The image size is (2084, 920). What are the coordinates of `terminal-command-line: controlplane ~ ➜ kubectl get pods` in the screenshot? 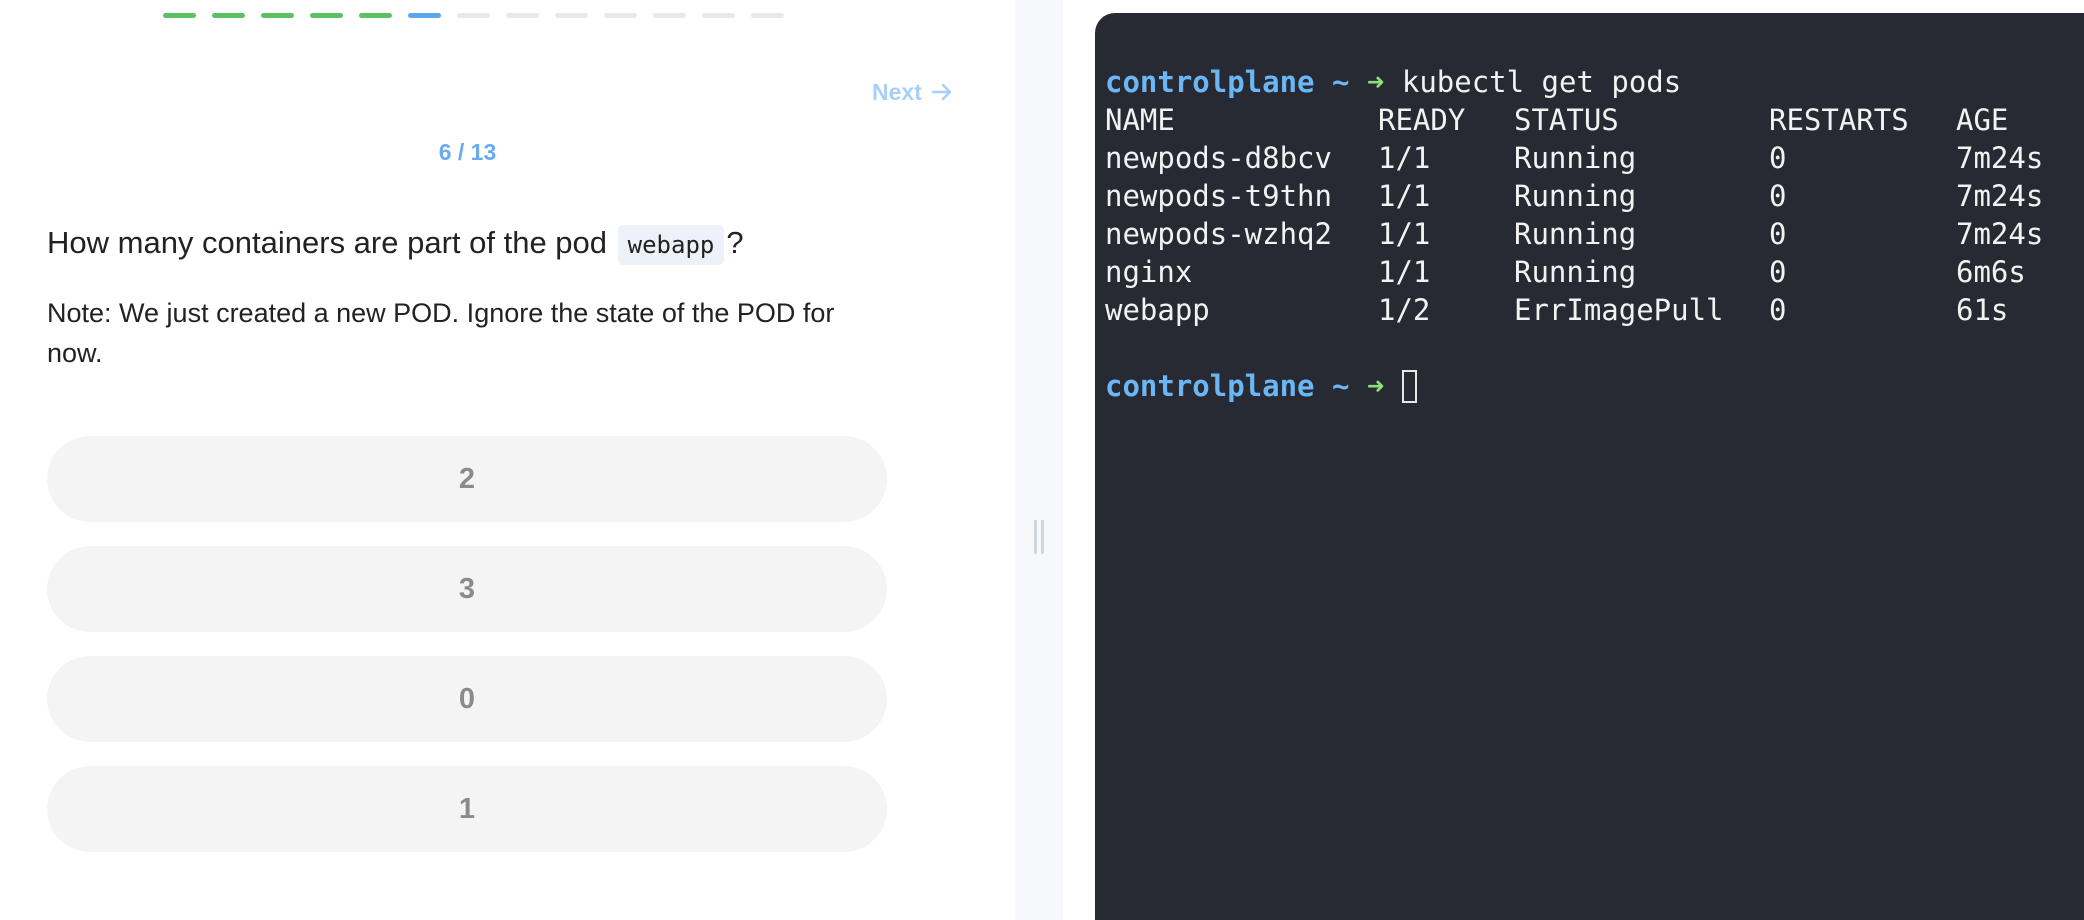 It's located at (1393, 82).